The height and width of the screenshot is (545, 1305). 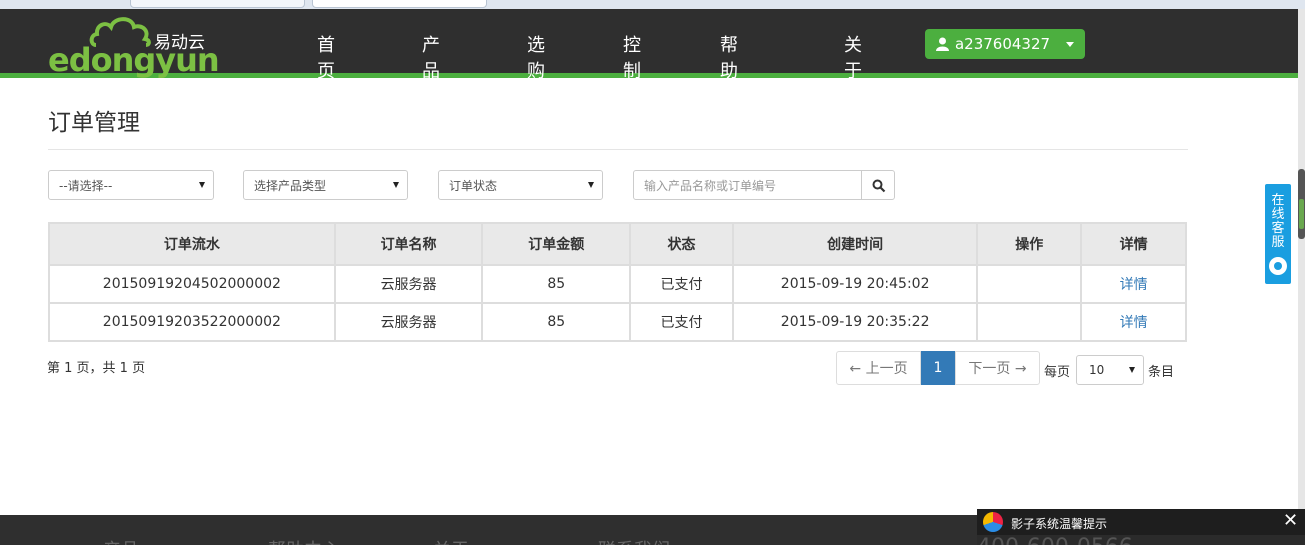 I want to click on next-page-button: 下一页 →, so click(x=997, y=368).